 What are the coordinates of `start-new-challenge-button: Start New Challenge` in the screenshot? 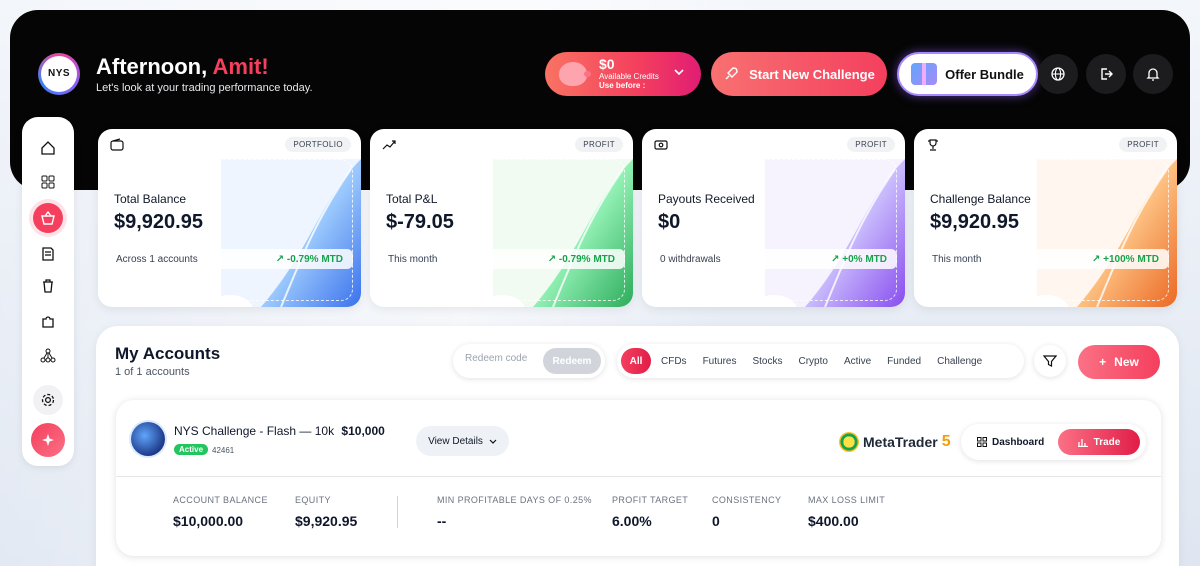 It's located at (799, 74).